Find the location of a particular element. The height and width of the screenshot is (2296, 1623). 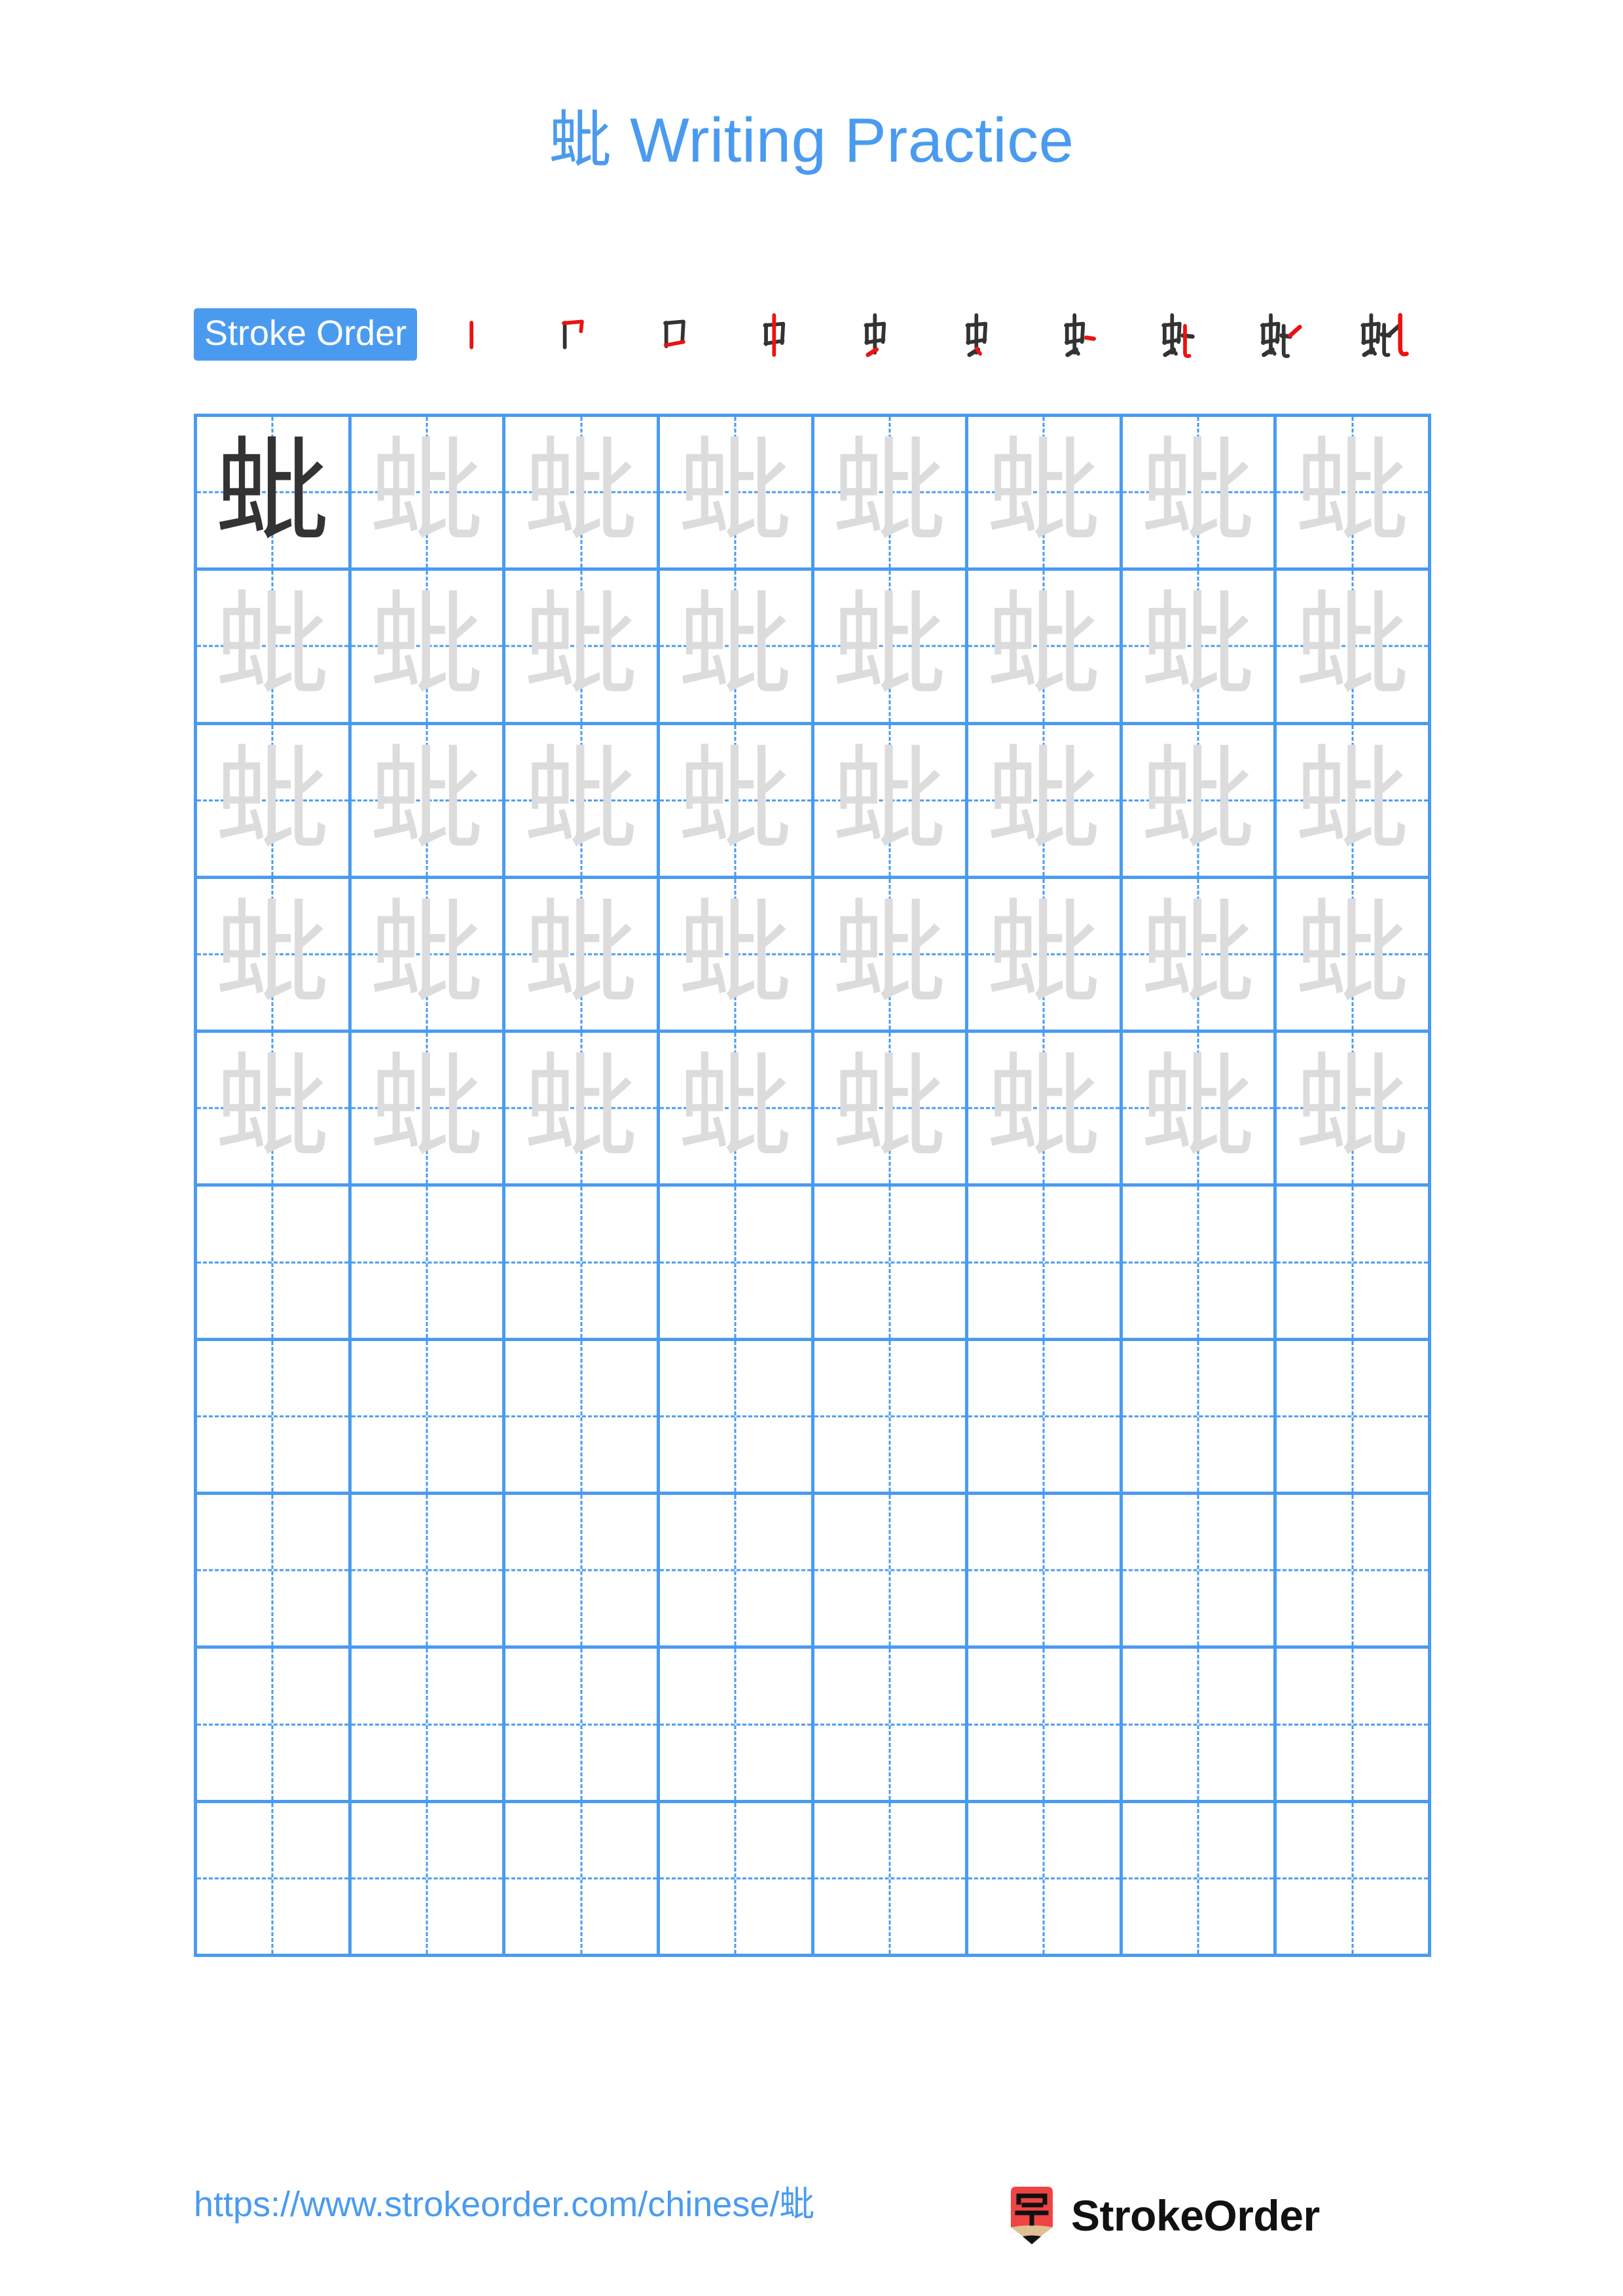

stroke-step-6-glyph is located at coordinates (976, 335).